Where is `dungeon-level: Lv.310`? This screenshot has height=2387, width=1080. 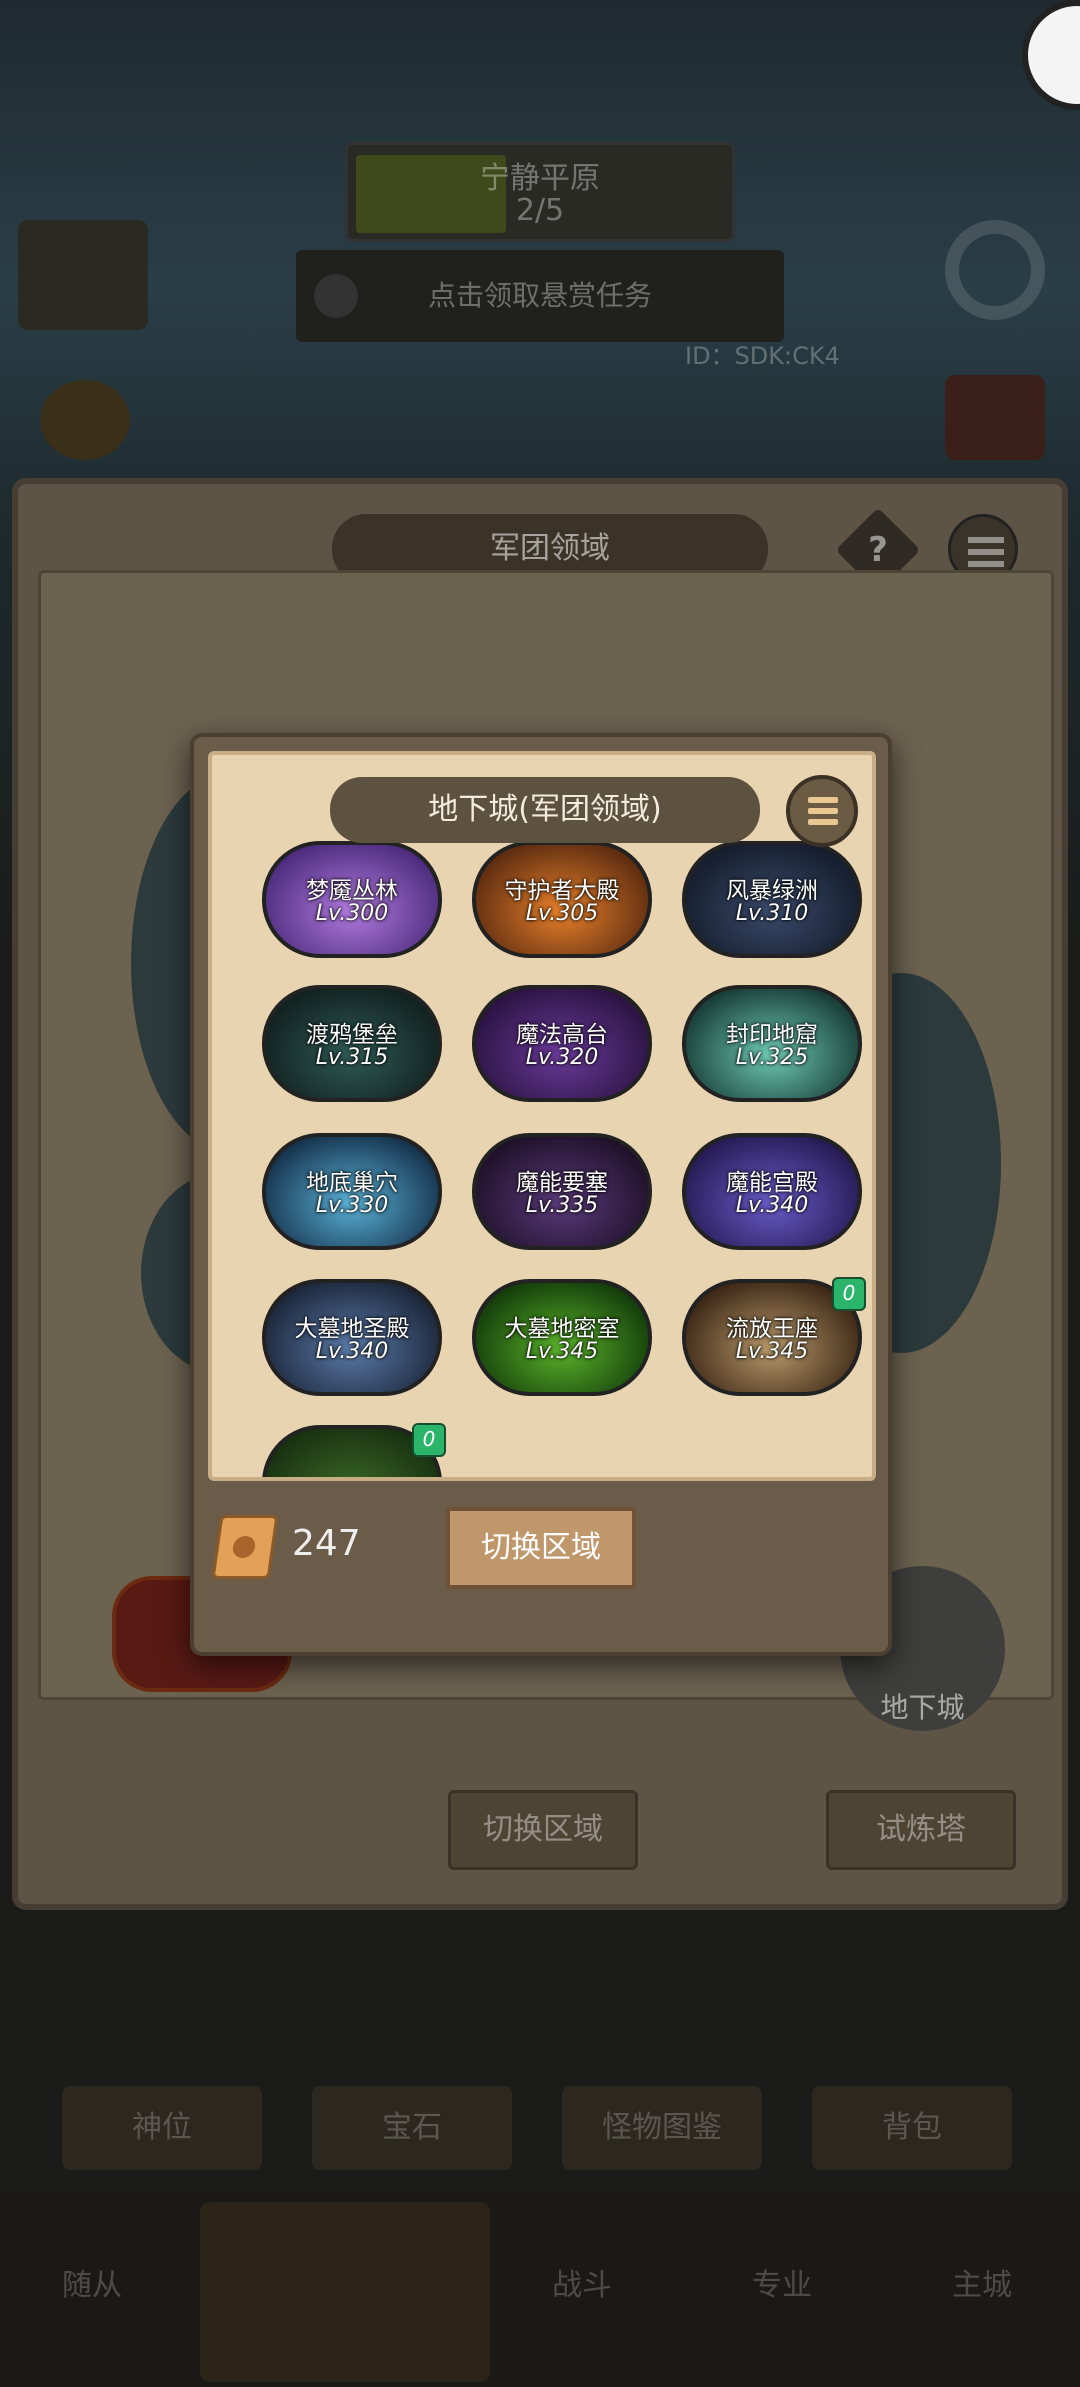 dungeon-level: Lv.310 is located at coordinates (772, 913).